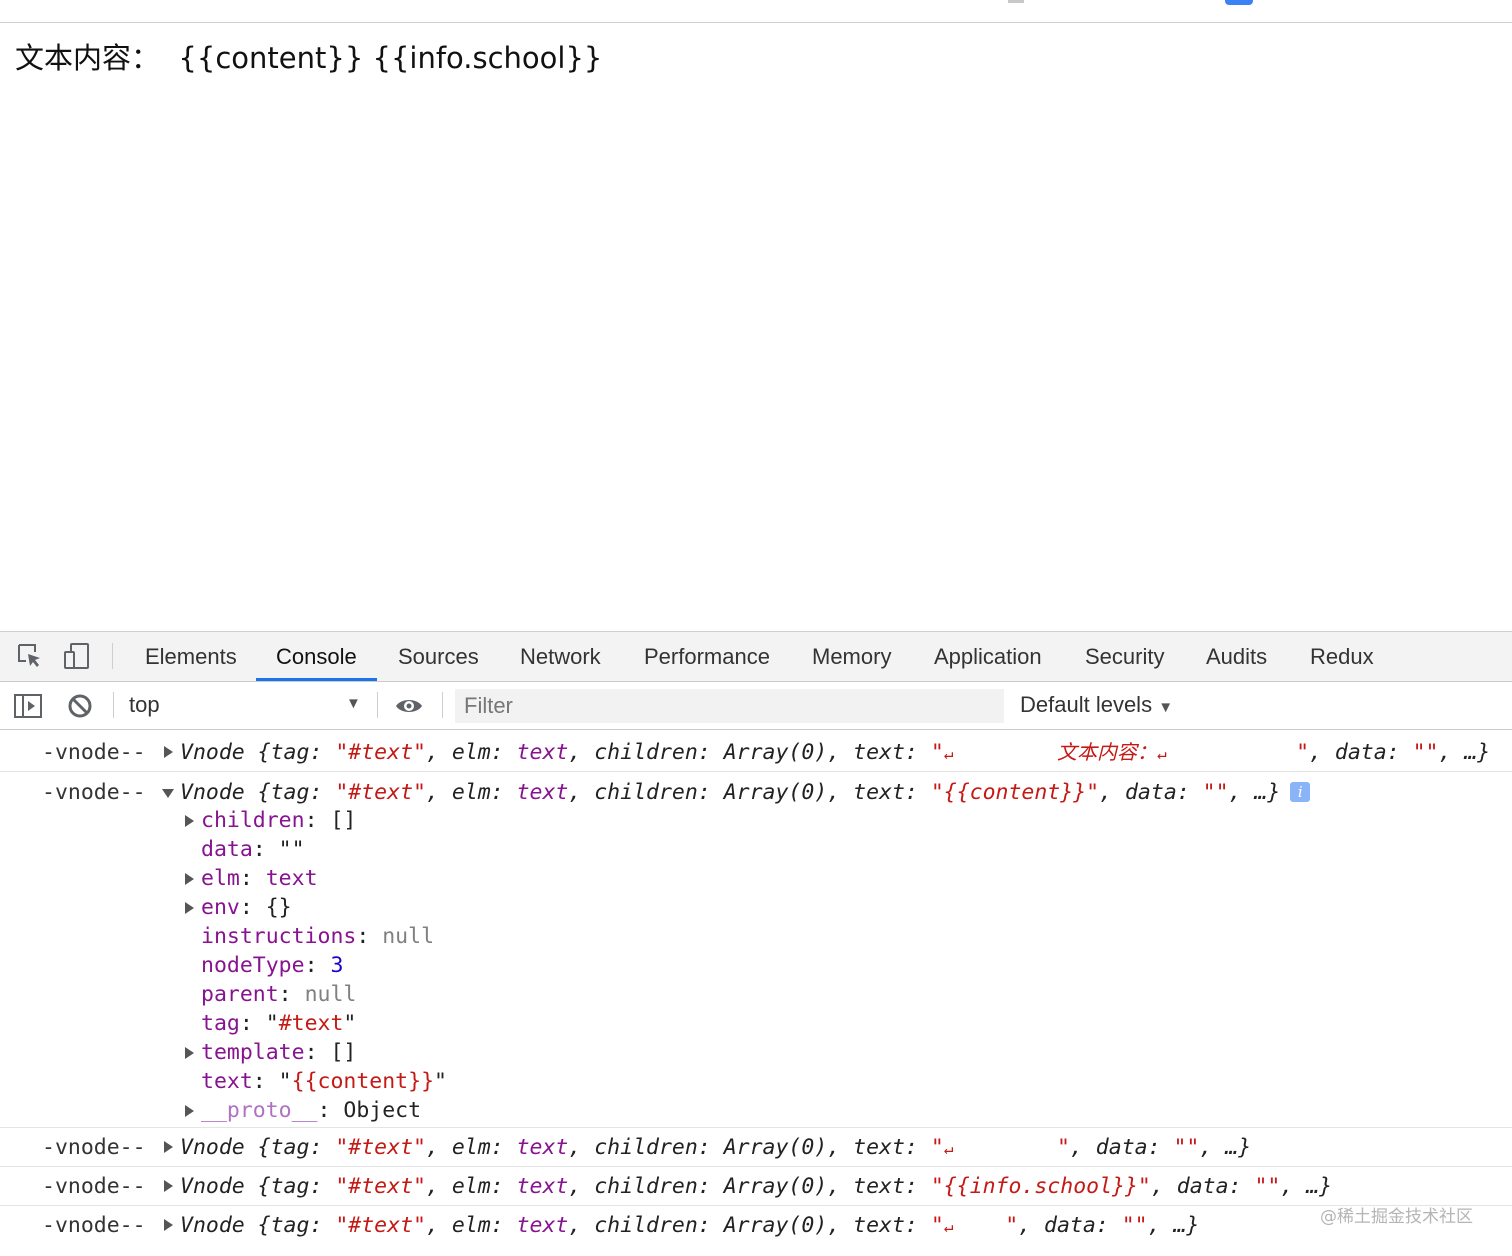 The image size is (1512, 1256). Describe the element at coordinates (168, 793) in the screenshot. I see `collapse-arrow-icon` at that location.